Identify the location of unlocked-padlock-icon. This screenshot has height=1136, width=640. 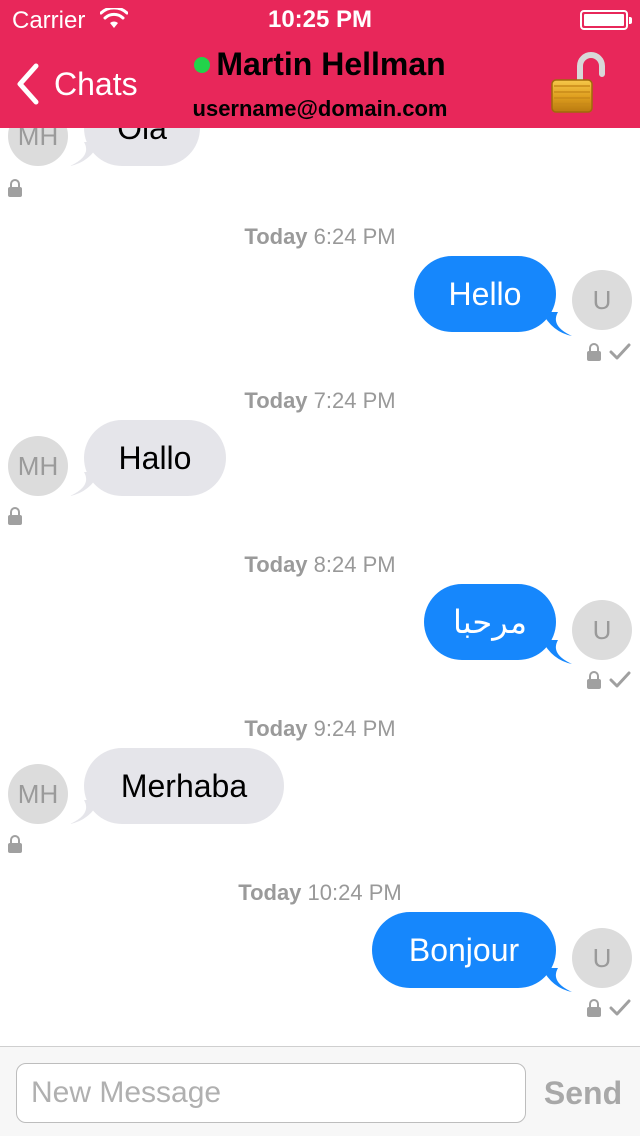
(578, 84).